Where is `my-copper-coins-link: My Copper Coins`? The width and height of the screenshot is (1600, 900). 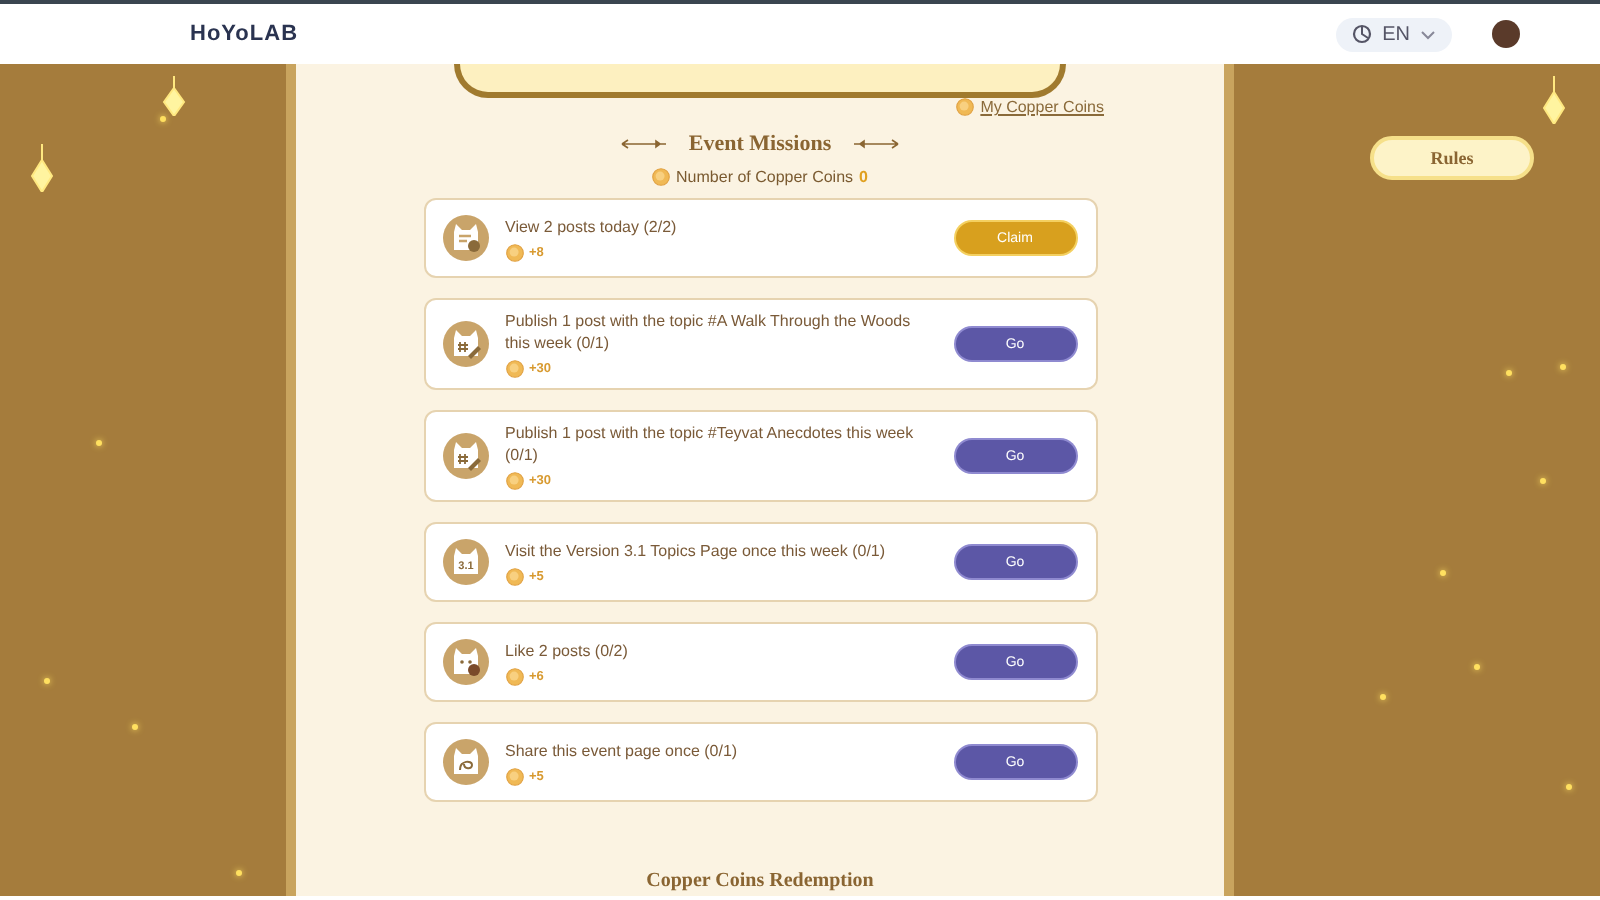 my-copper-coins-link: My Copper Coins is located at coordinates (1030, 107).